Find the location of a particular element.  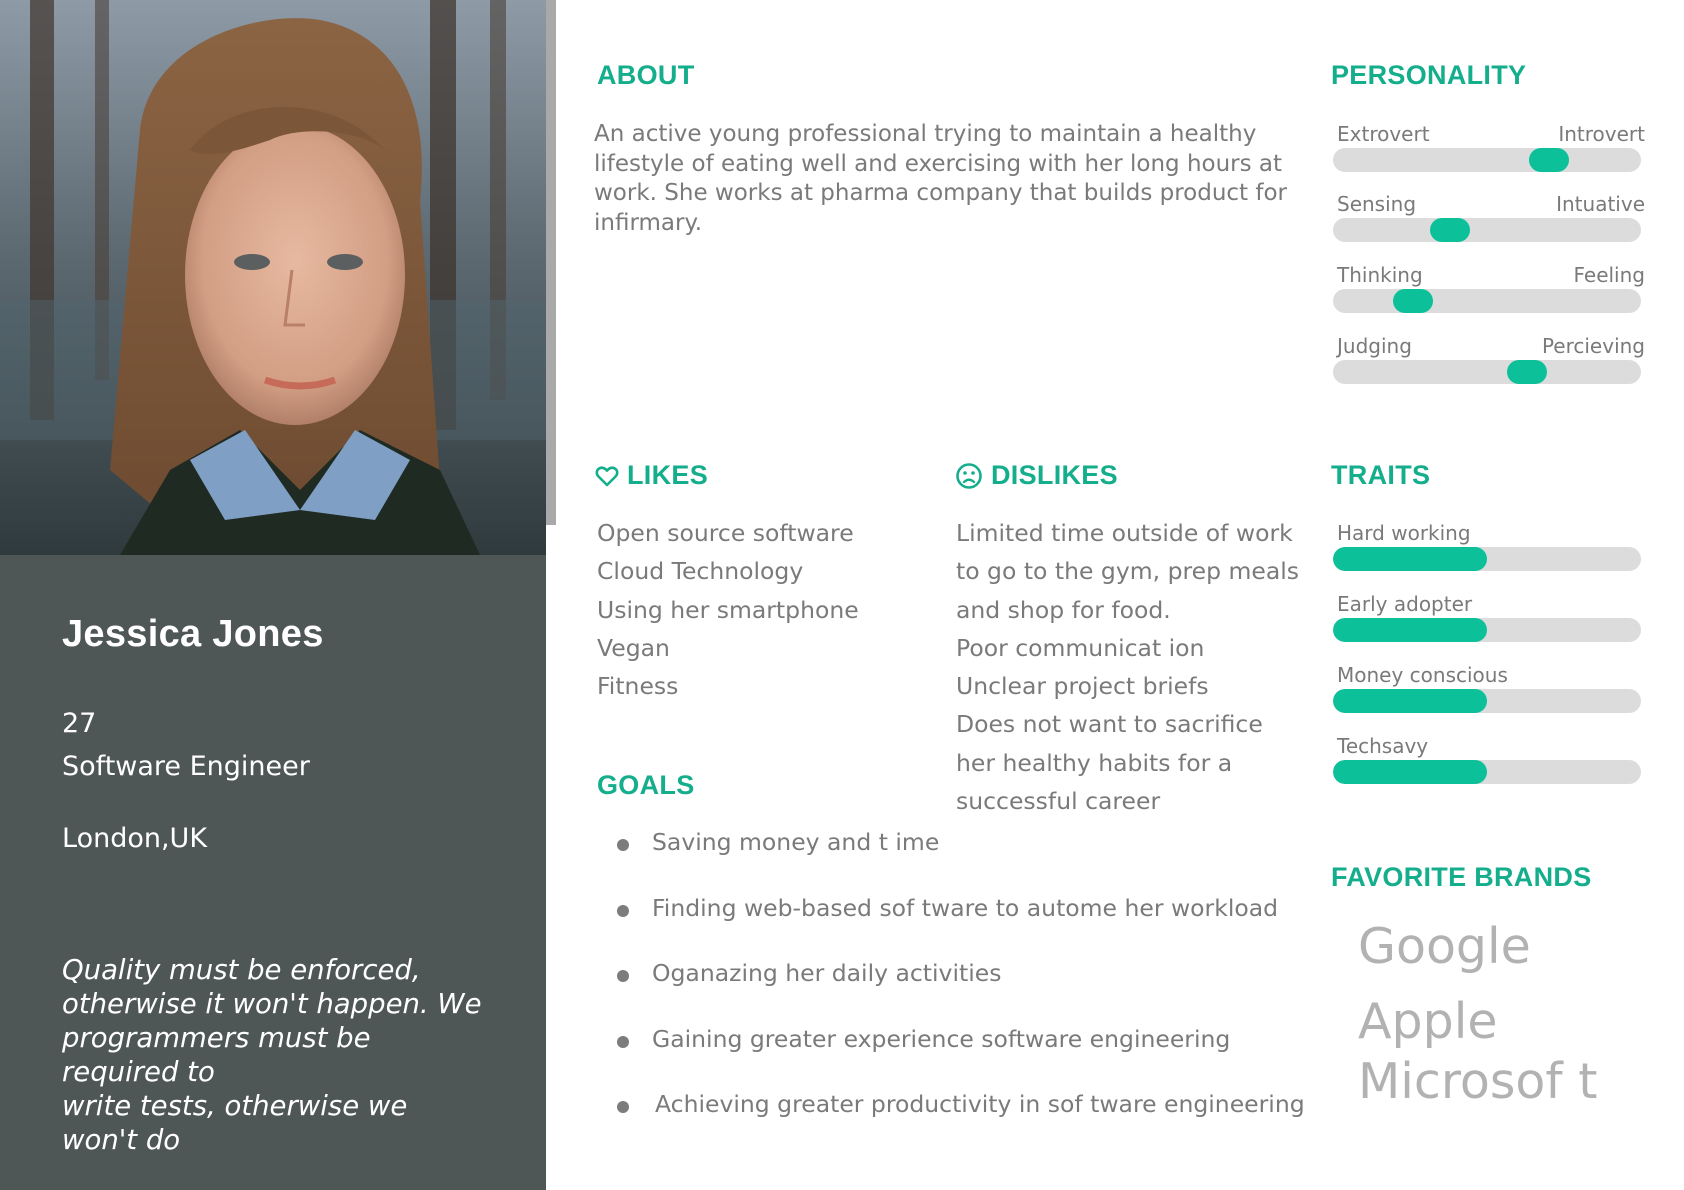

quote-line: required to is located at coordinates (138, 1072).